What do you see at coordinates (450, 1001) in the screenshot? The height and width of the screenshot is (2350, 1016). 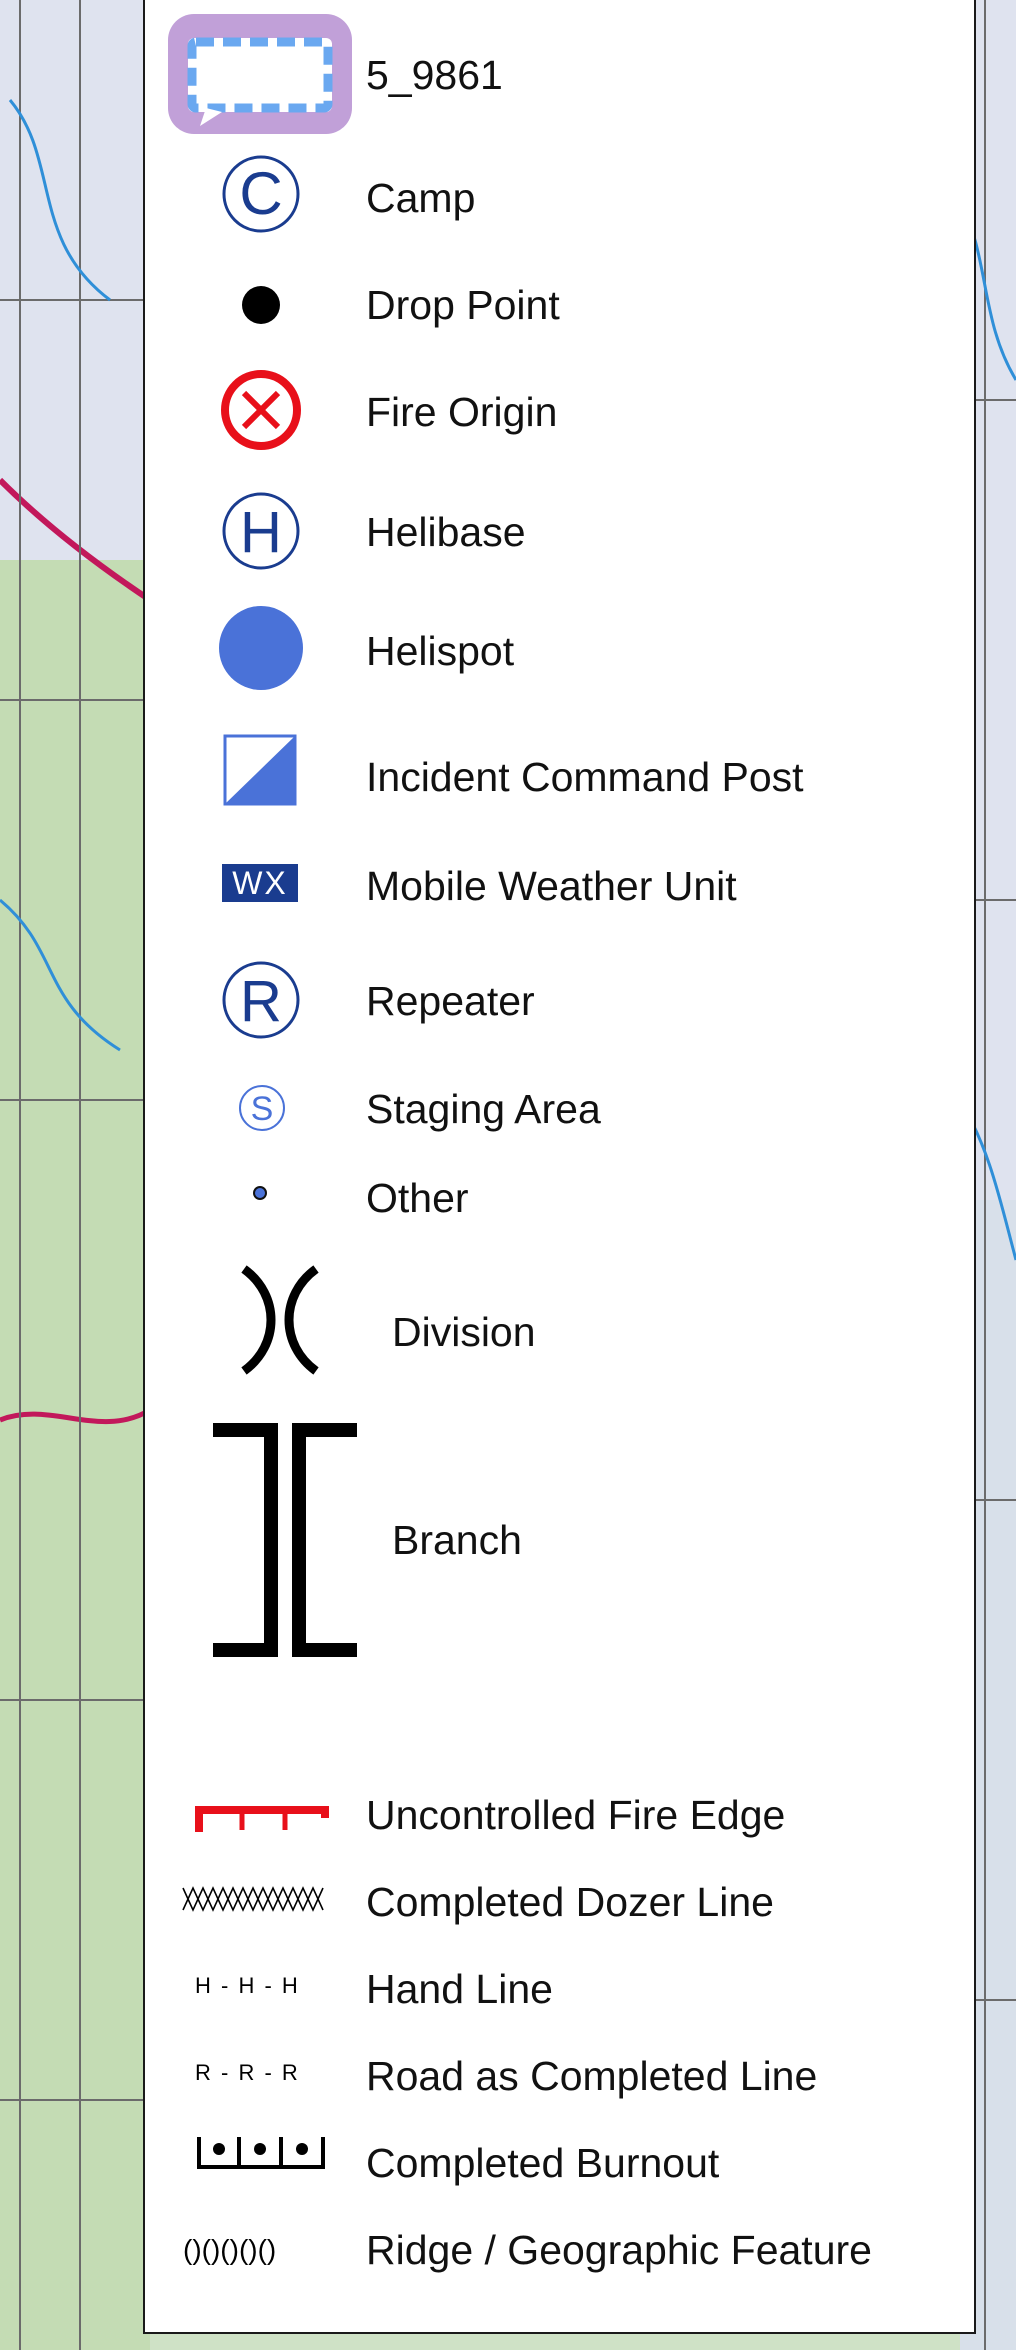 I see `legend-item-label: Repeater` at bounding box center [450, 1001].